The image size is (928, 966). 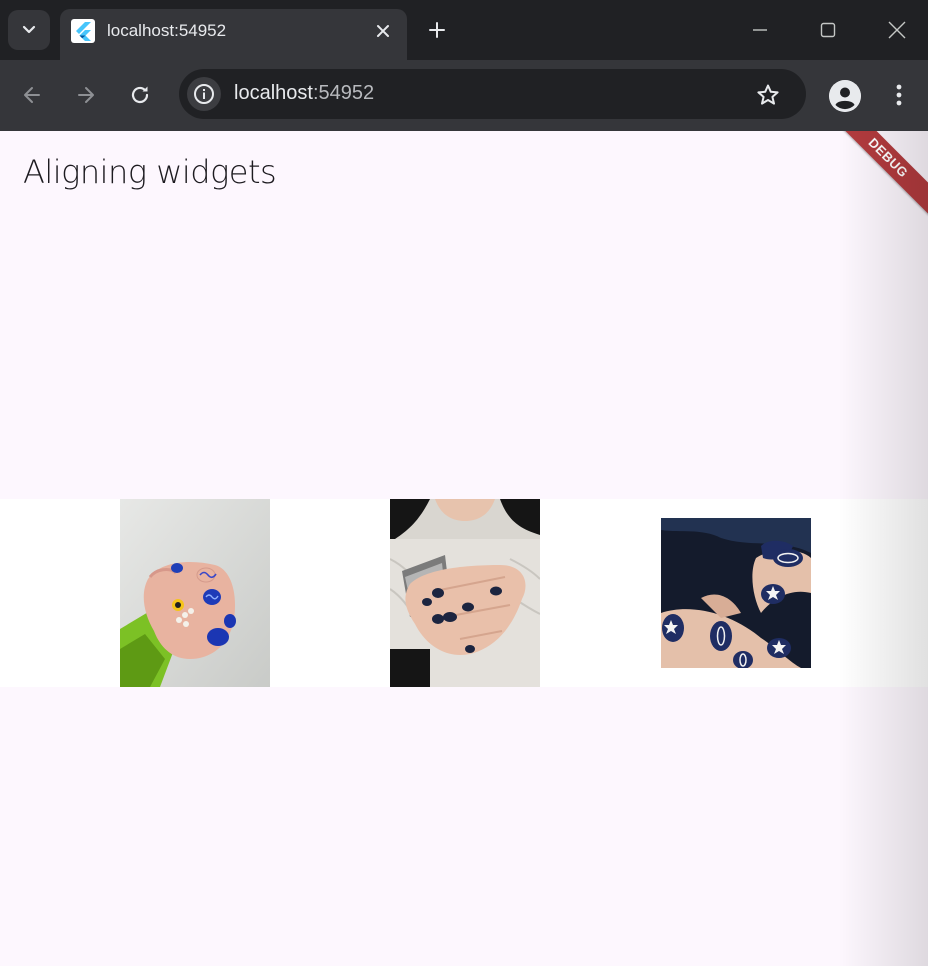 I want to click on site-info-button, so click(x=204, y=94).